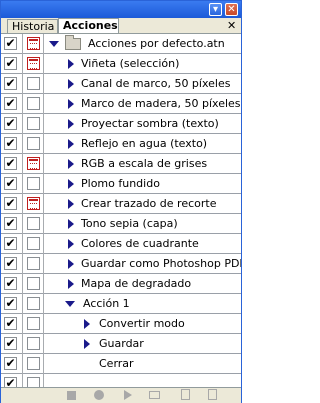 The height and width of the screenshot is (403, 320). What do you see at coordinates (156, 43) in the screenshot?
I see `action-label: Acciones por defecto.atn` at bounding box center [156, 43].